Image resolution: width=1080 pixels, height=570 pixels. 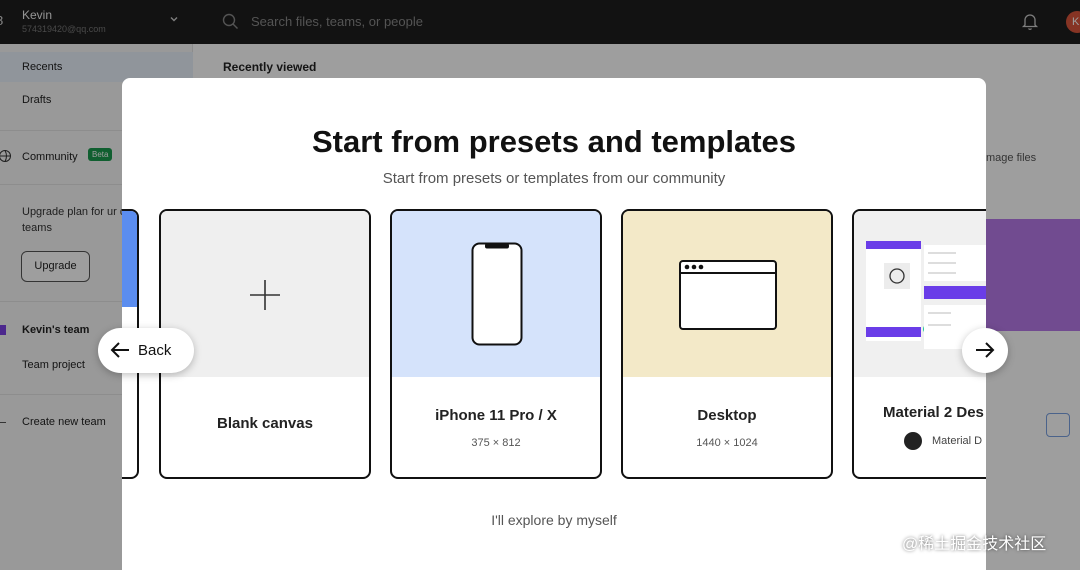 What do you see at coordinates (155, 350) in the screenshot?
I see `back-button-label: Back` at bounding box center [155, 350].